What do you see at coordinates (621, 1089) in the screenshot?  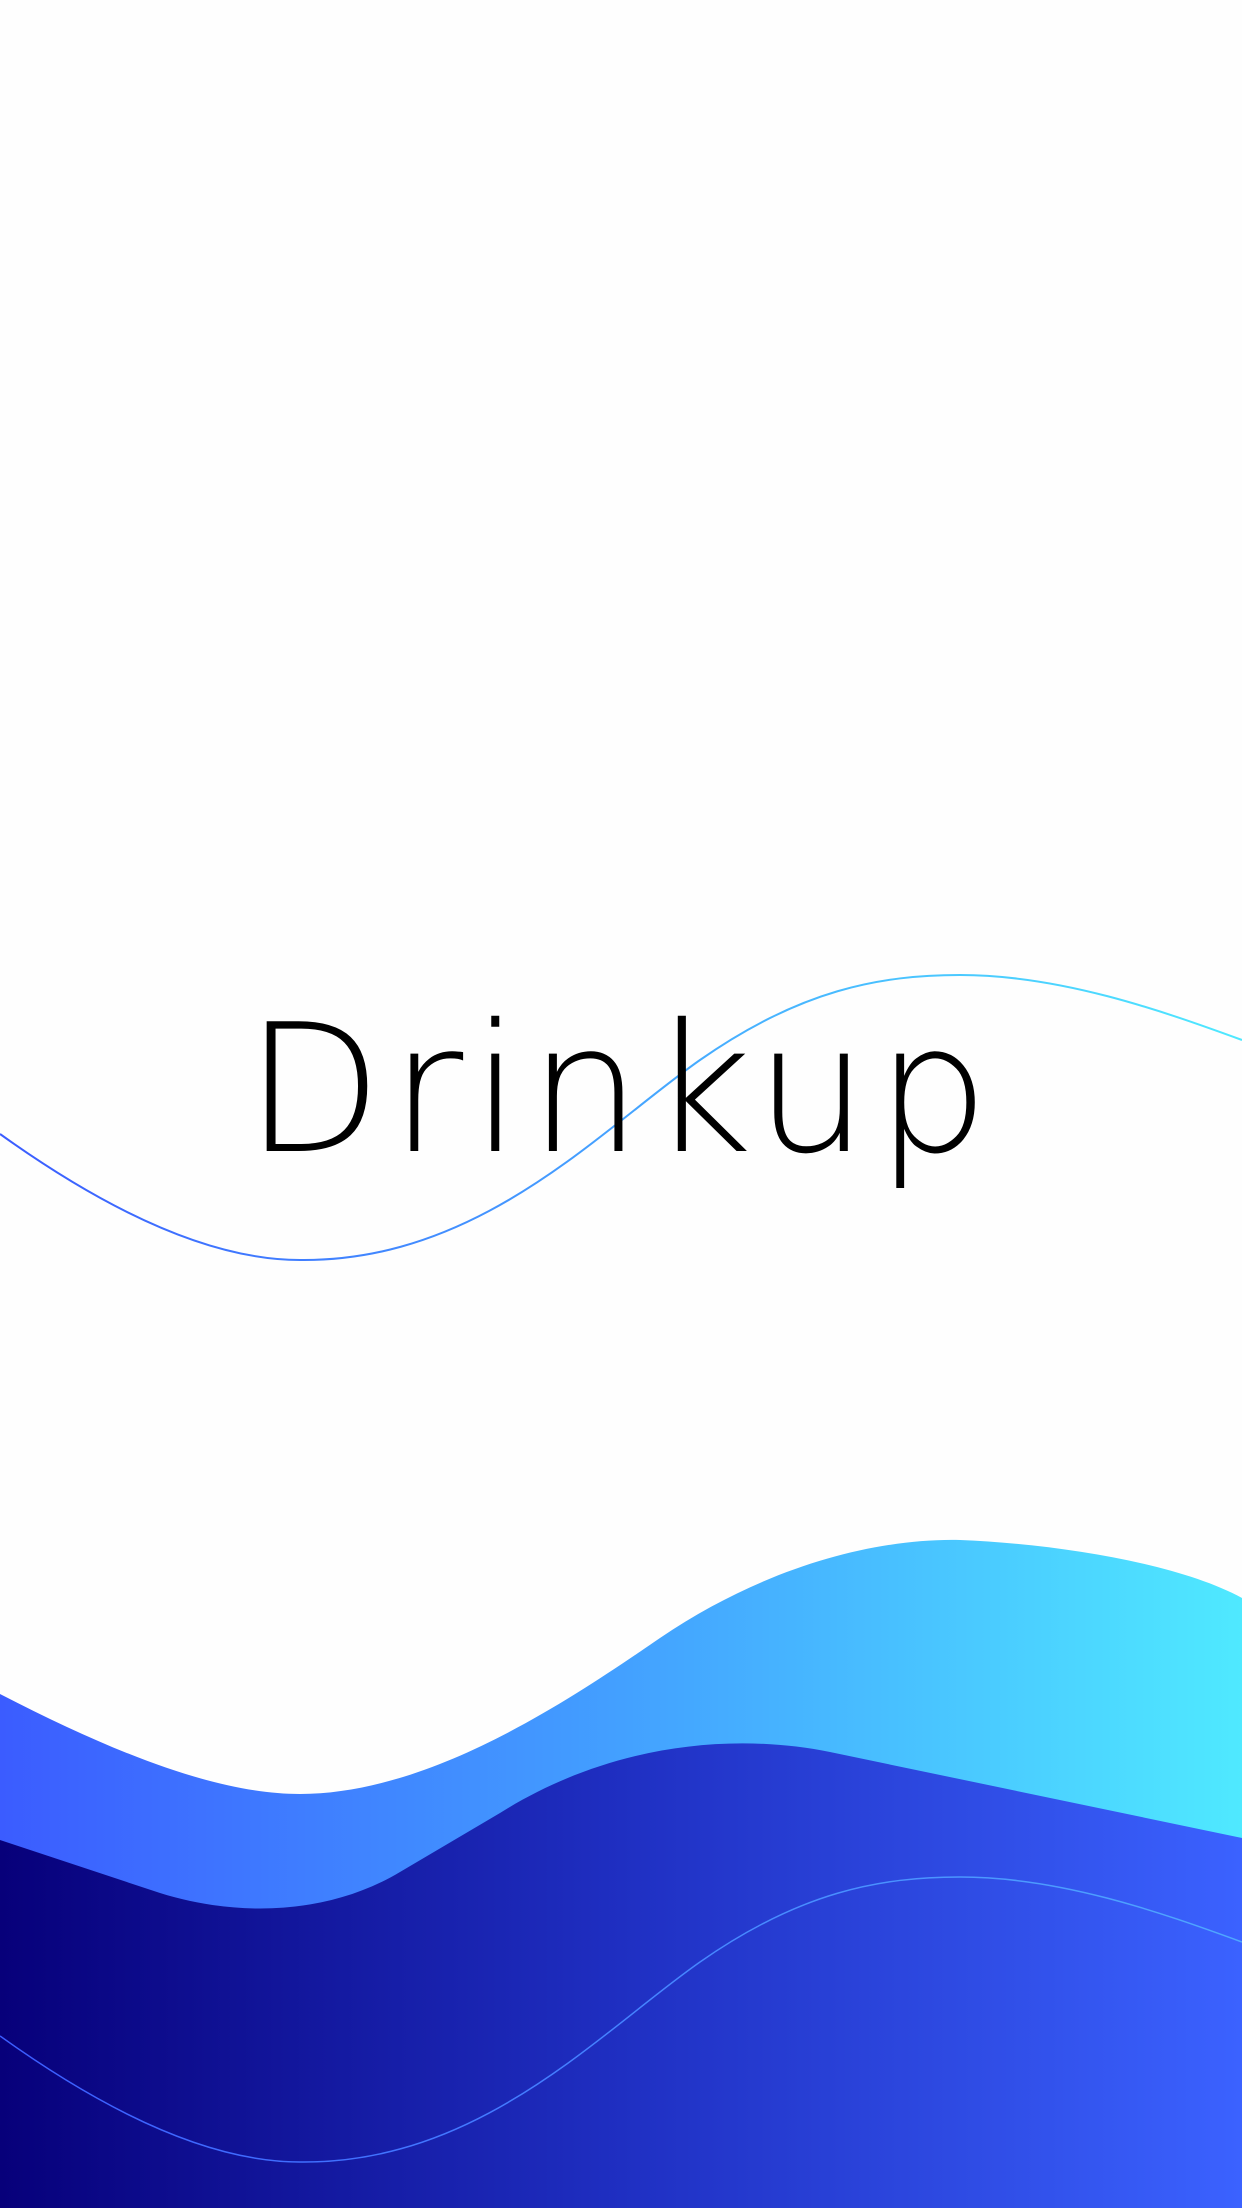 I see `app-title: Drinkup` at bounding box center [621, 1089].